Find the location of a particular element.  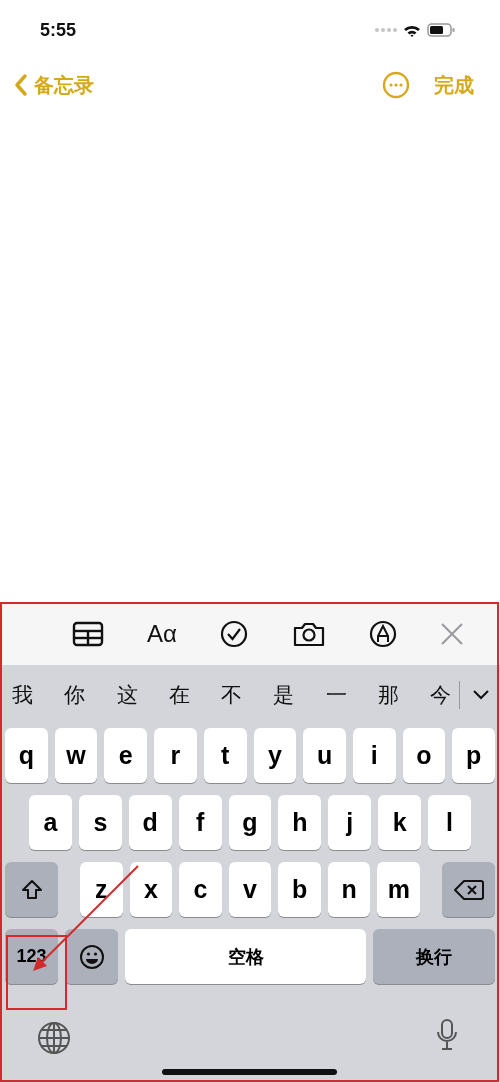

letter-key: s is located at coordinates (100, 822).